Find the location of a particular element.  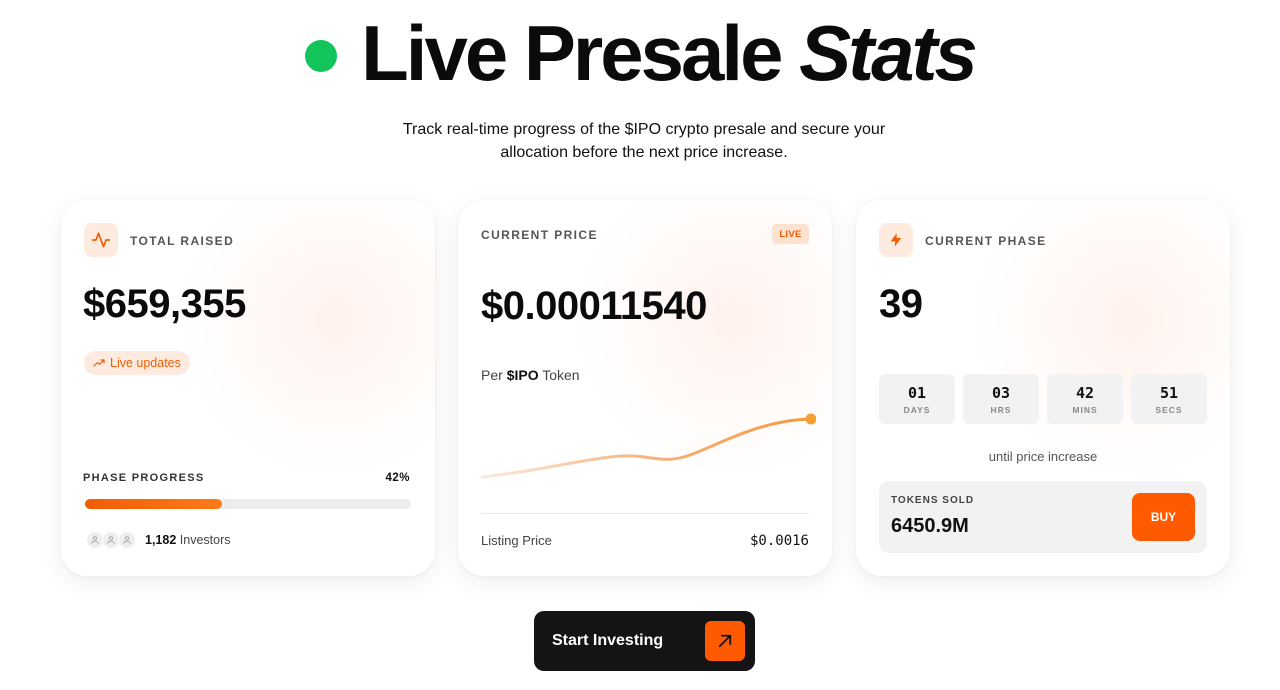

countdown-hours: 03 HRS is located at coordinates (1001, 399).